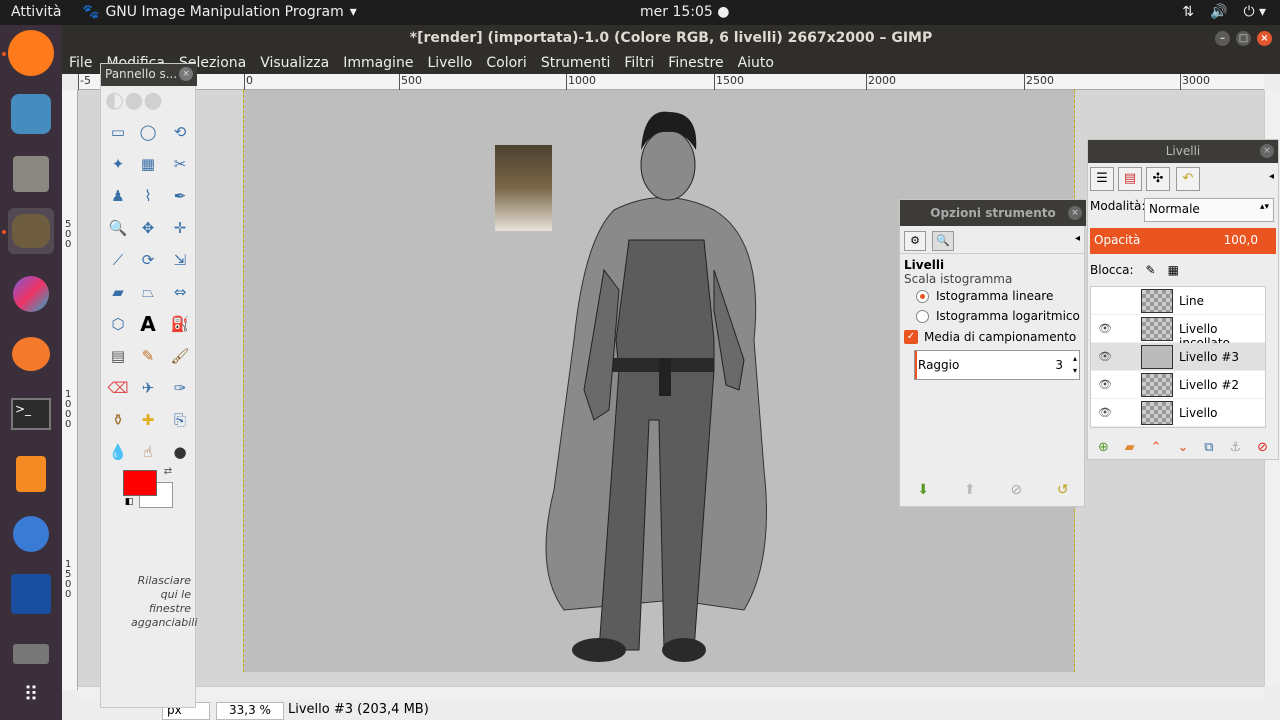 This screenshot has width=1280, height=720. What do you see at coordinates (118, 196) in the screenshot?
I see `foreground-select-icon: ♟` at bounding box center [118, 196].